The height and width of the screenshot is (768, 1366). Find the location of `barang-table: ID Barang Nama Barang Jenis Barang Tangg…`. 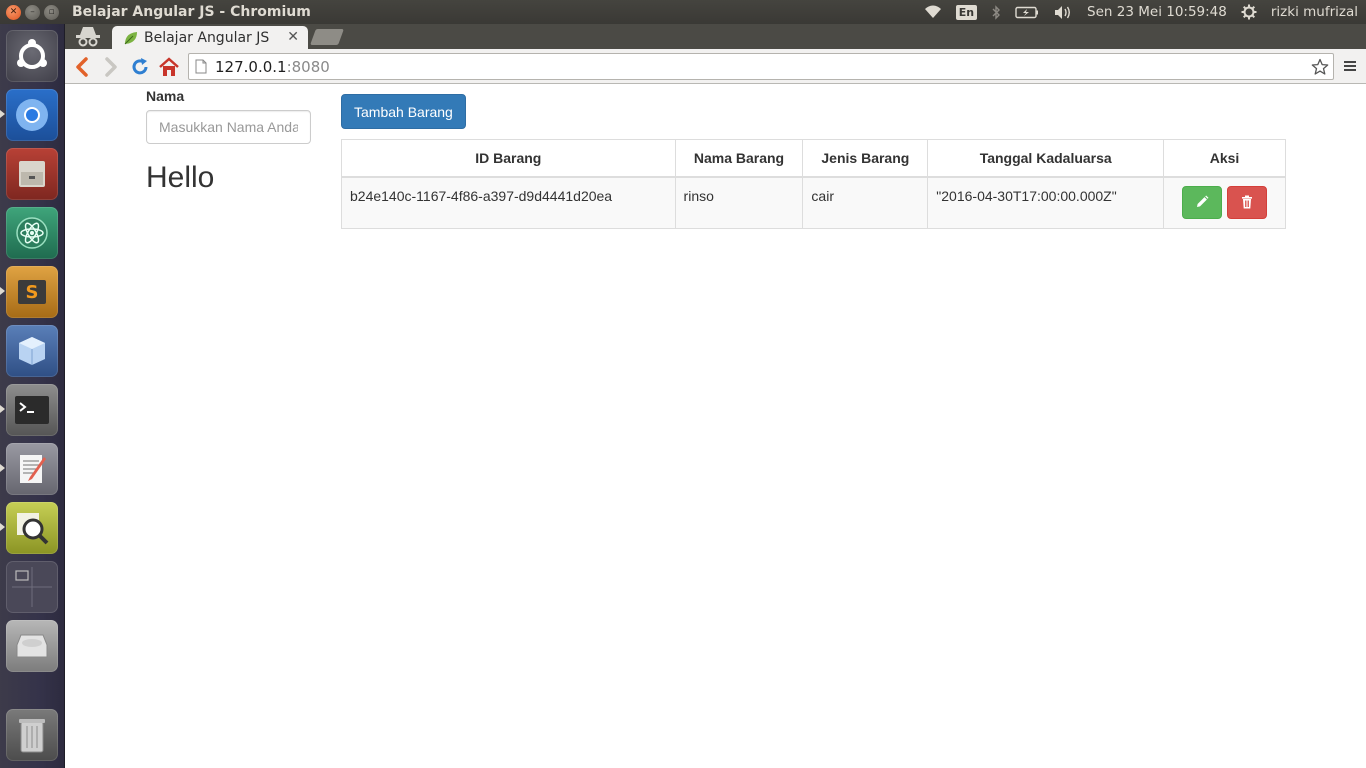

barang-table: ID Barang Nama Barang Jenis Barang Tangg… is located at coordinates (813, 184).